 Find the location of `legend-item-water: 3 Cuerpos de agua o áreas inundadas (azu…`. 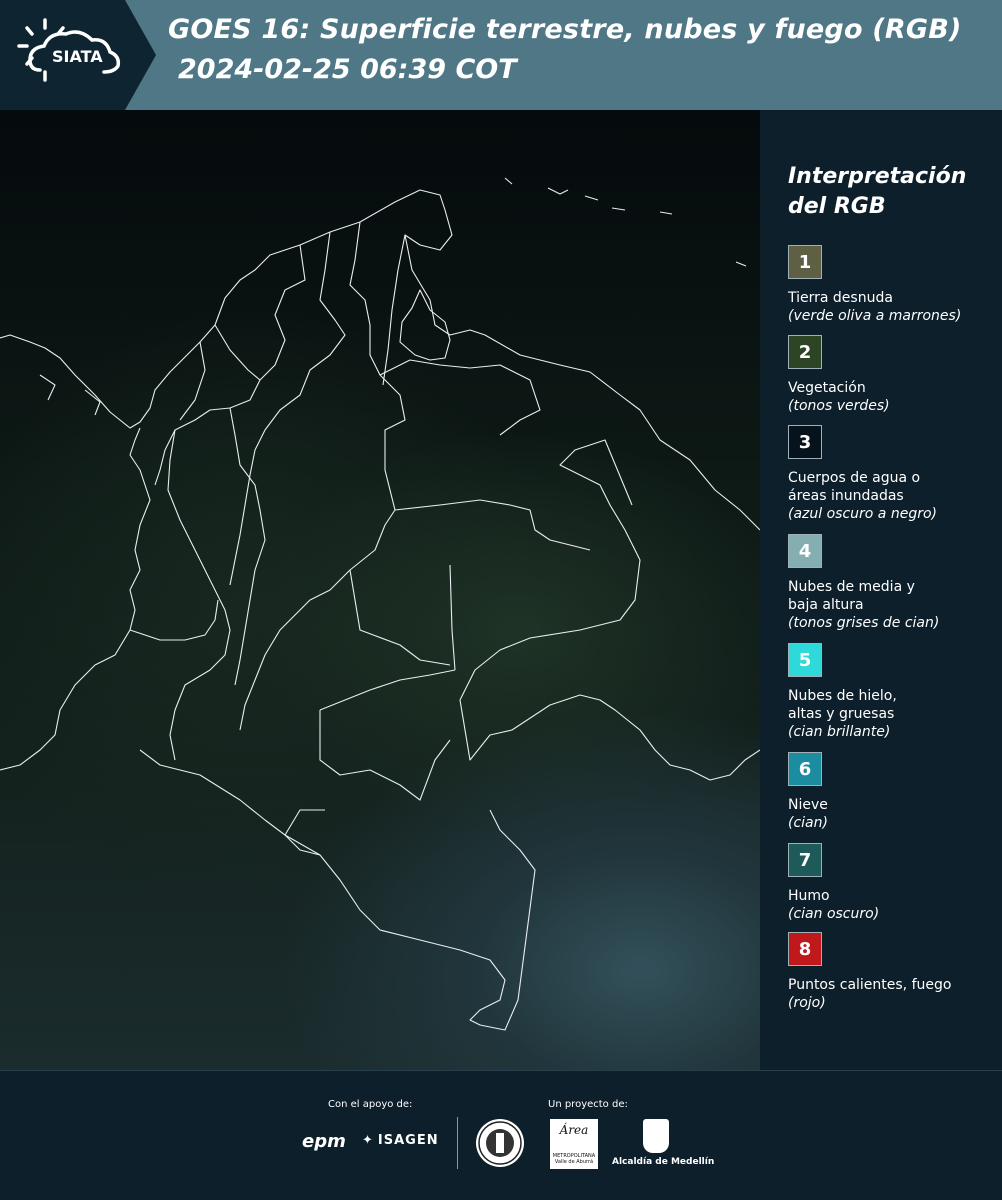

legend-item-water: 3 Cuerpos de agua o áreas inundadas (azu… is located at coordinates (893, 474).